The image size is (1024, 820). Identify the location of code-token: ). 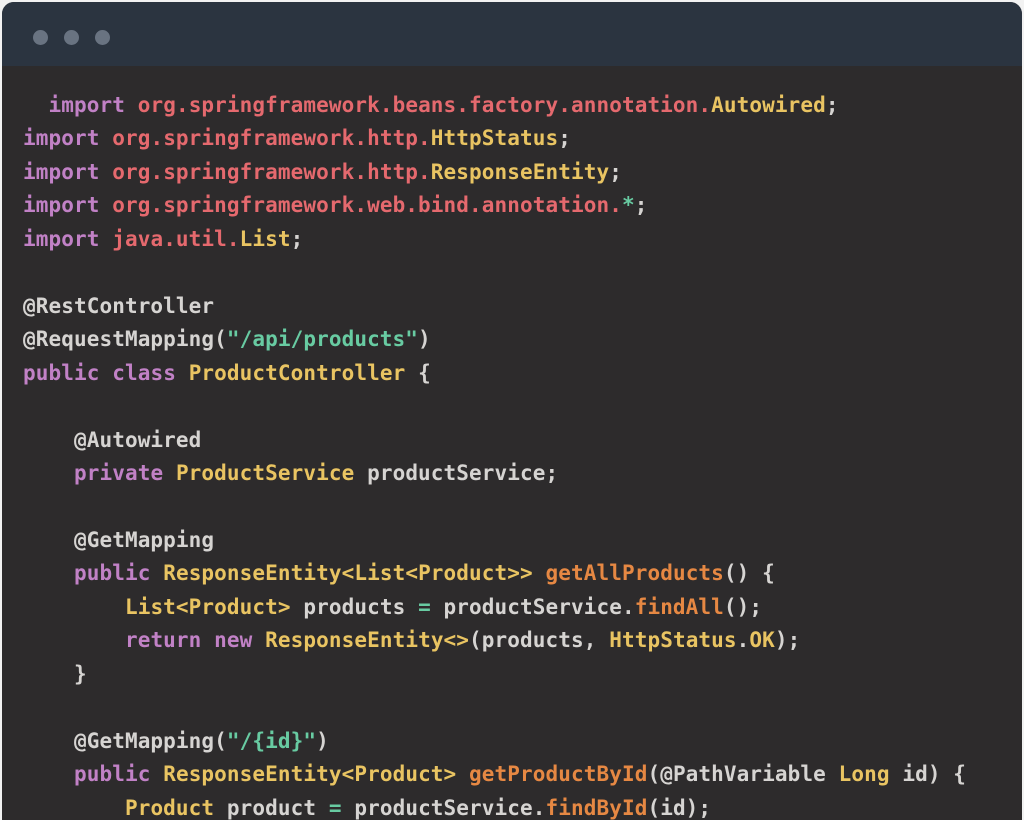
(322, 740).